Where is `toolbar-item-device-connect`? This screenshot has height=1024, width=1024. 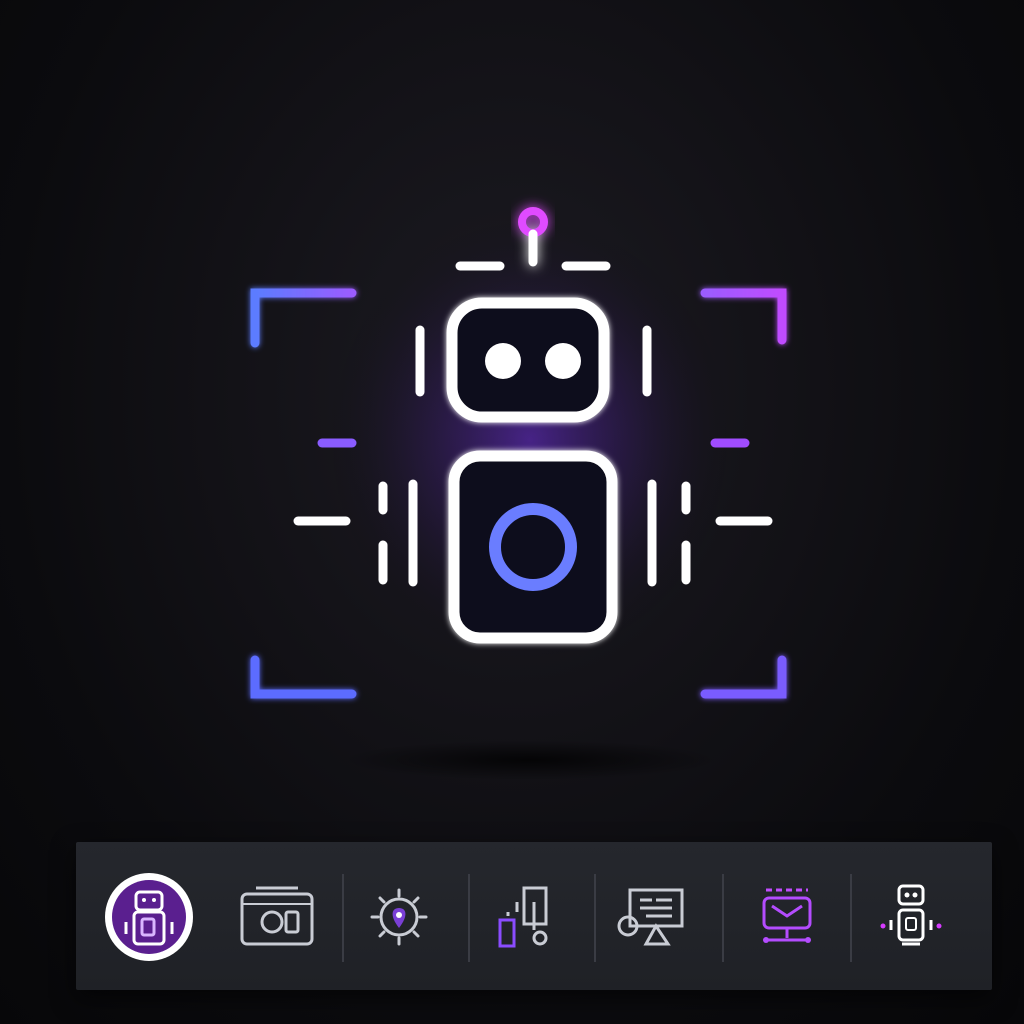
toolbar-item-device-connect is located at coordinates (525, 917).